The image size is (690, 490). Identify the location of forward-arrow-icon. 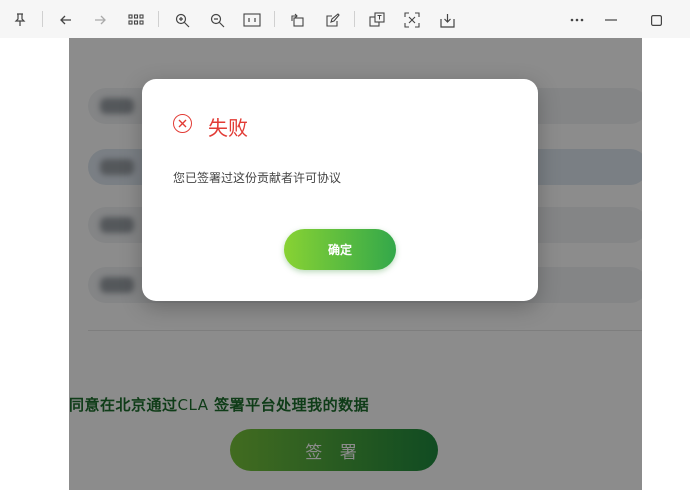
(100, 20).